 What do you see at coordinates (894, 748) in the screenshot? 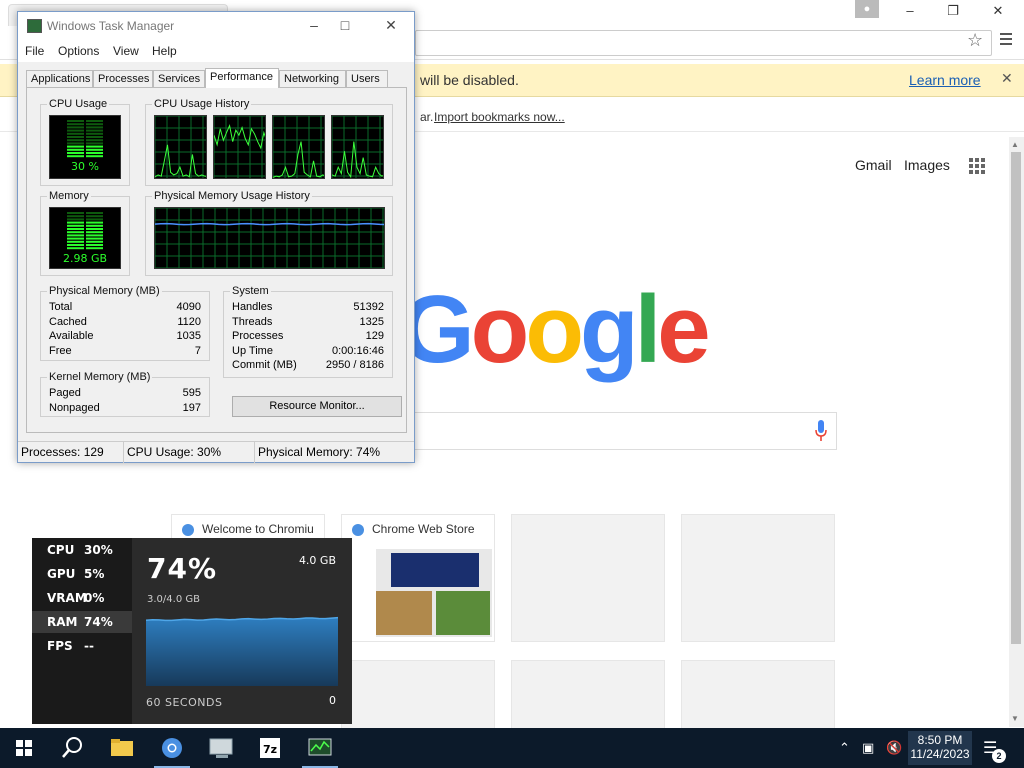
I see `volume-muted-icon: 🔇` at bounding box center [894, 748].